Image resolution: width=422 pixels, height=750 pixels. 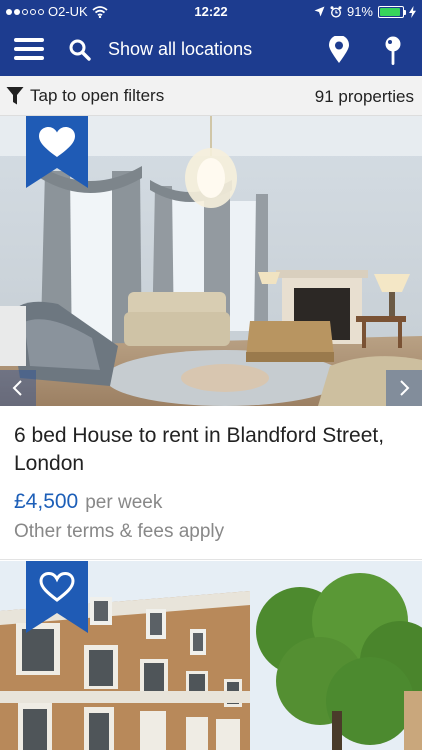 What do you see at coordinates (405, 12) in the screenshot?
I see `battery-cap` at bounding box center [405, 12].